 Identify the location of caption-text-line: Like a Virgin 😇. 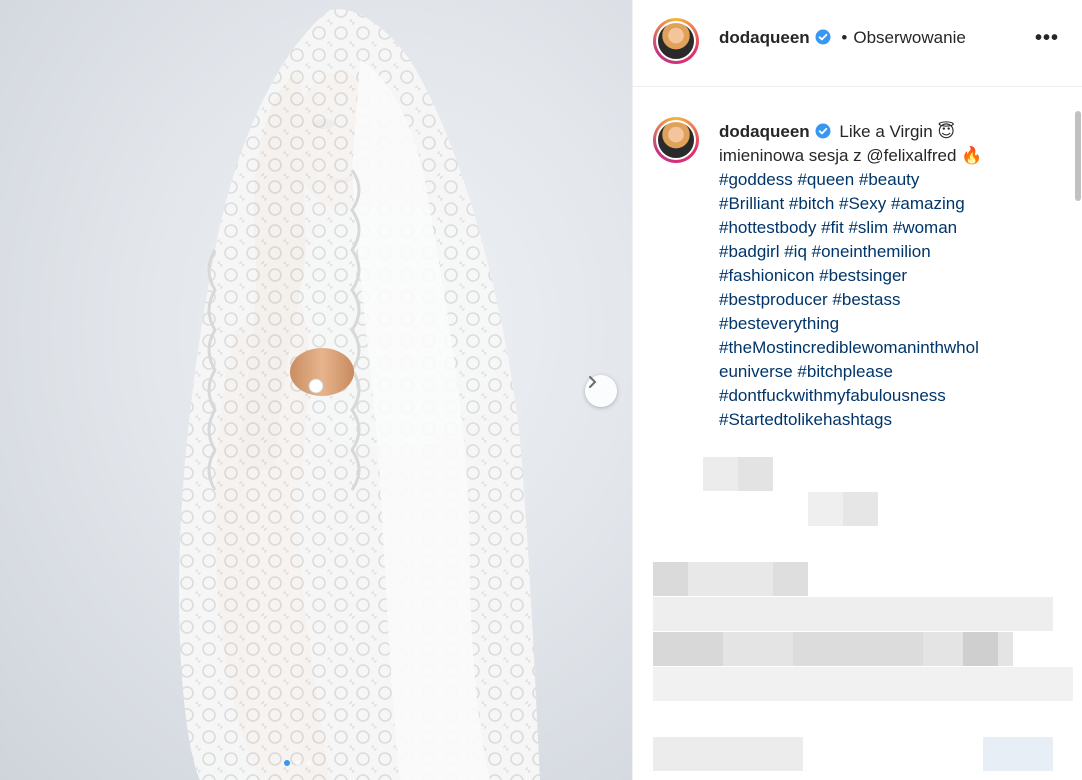
(897, 131).